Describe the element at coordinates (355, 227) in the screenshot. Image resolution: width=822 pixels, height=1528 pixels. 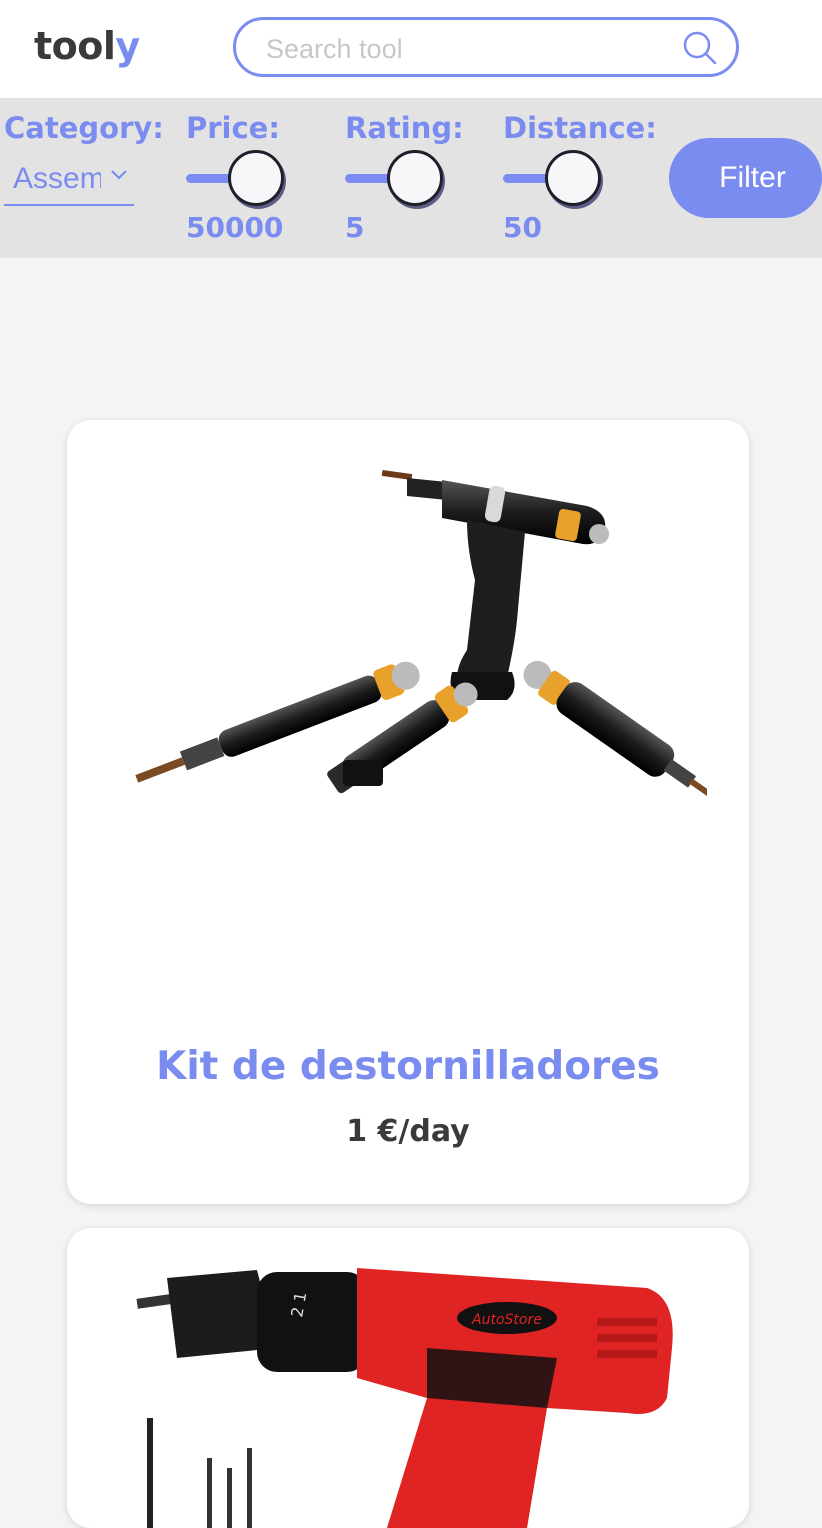
I see `rating-value: 5` at that location.